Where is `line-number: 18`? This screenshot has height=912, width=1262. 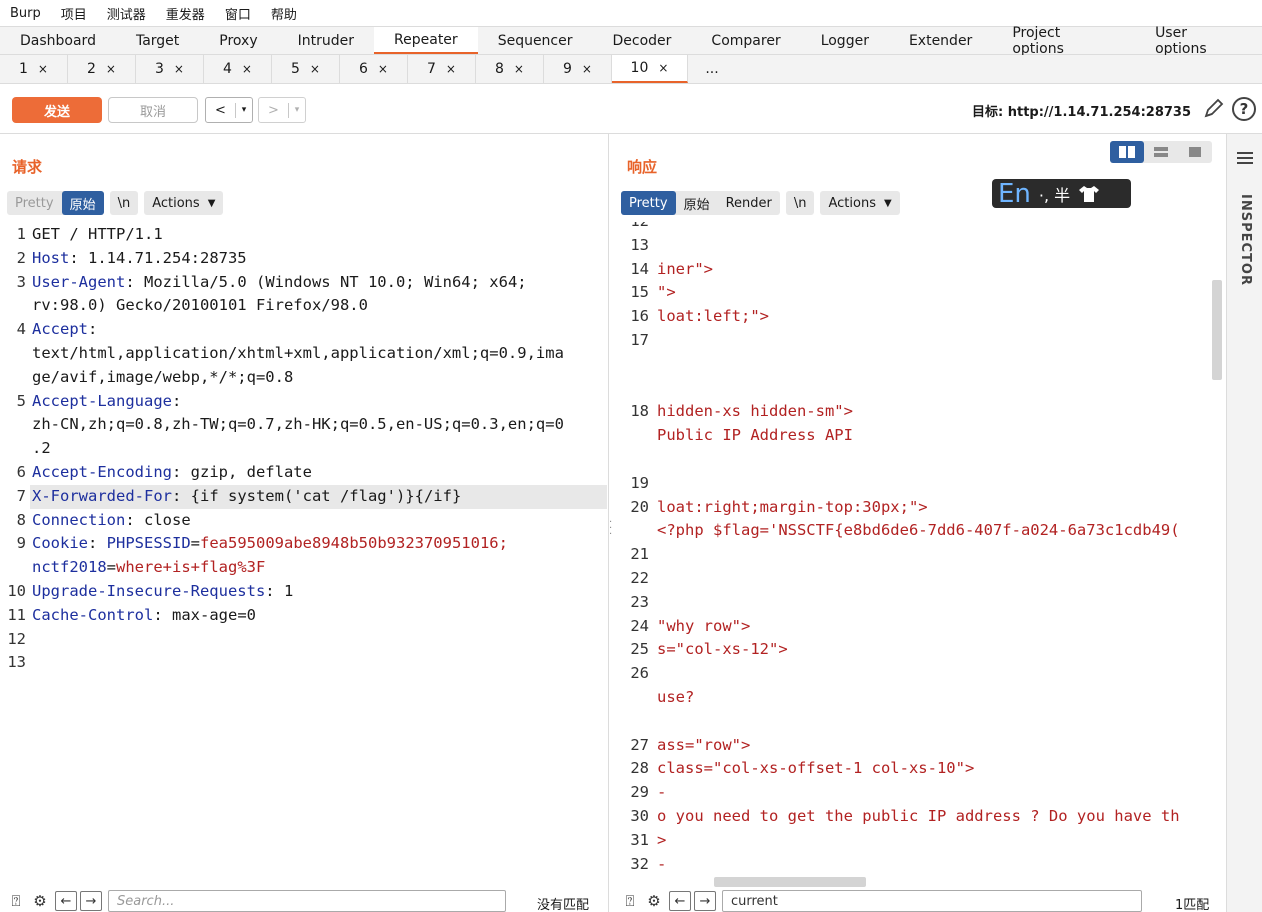
line-number: 18 is located at coordinates (639, 411).